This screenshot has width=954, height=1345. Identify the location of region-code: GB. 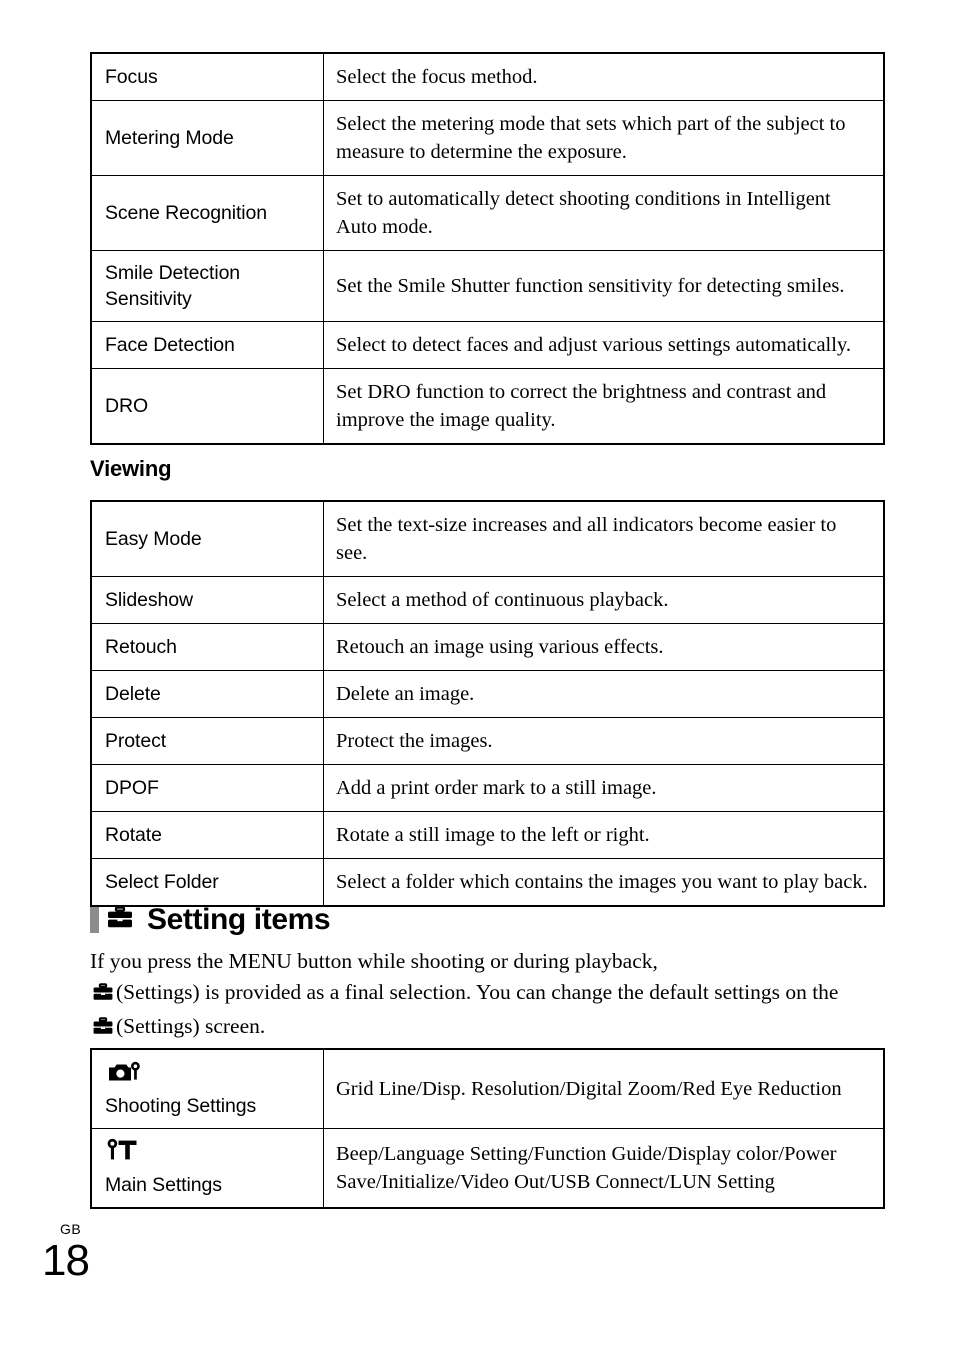
(71, 1229).